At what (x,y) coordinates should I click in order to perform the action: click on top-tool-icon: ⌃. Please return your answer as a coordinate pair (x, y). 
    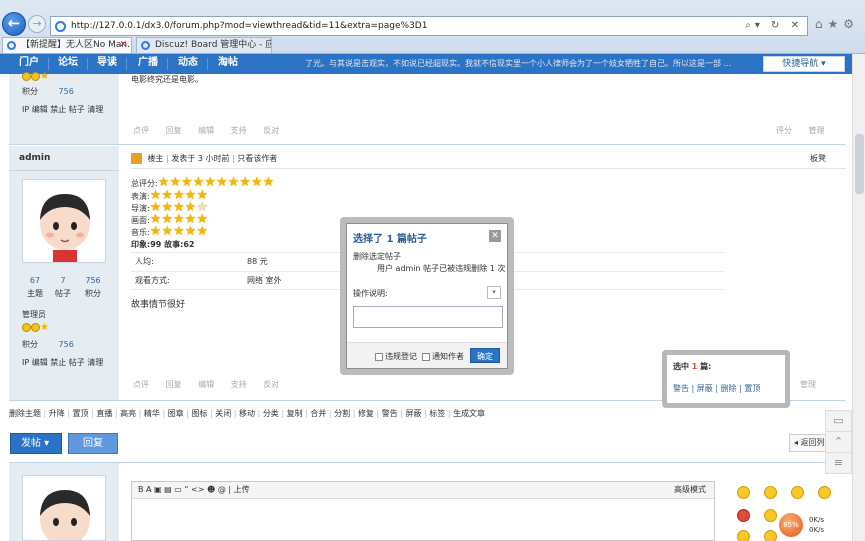
    Looking at the image, I should click on (838, 442).